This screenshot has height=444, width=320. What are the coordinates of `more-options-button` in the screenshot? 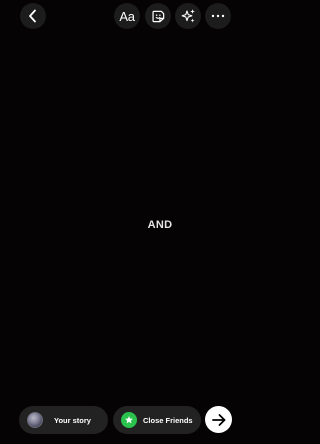 It's located at (218, 16).